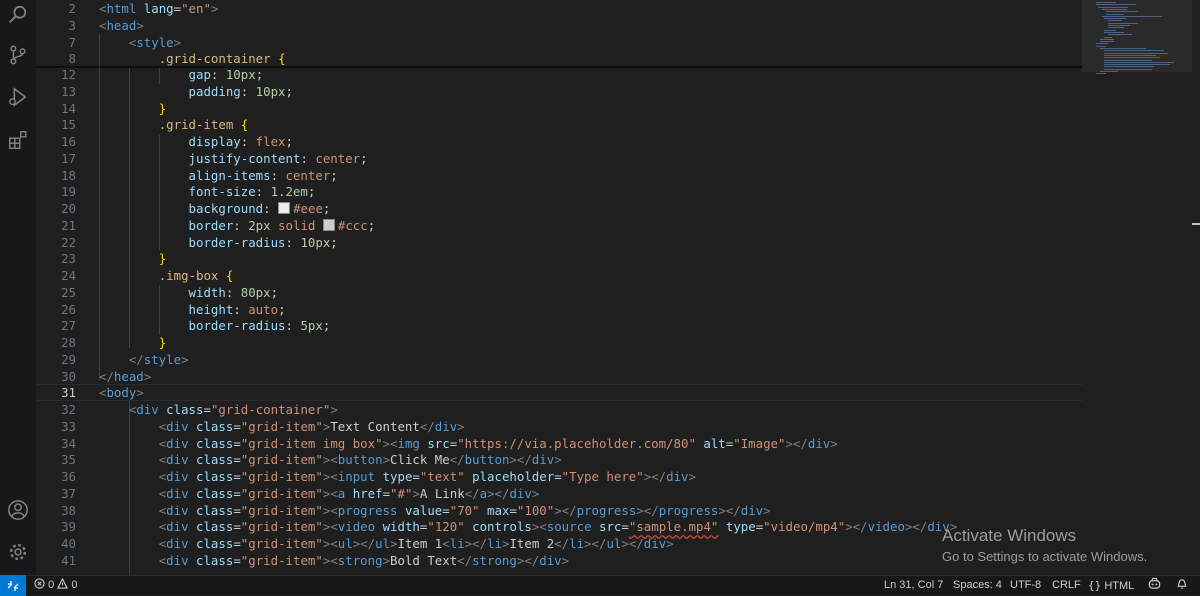 The width and height of the screenshot is (1200, 596). I want to click on problems-indicator: 0 0, so click(55, 585).